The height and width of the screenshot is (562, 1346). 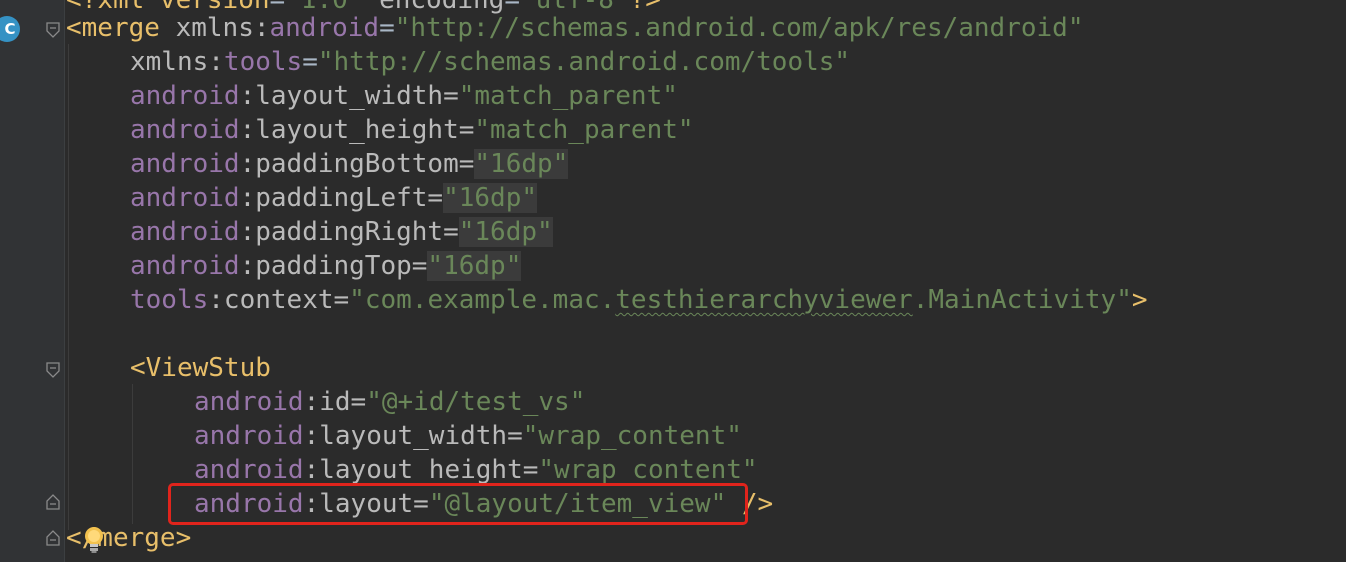 I want to click on token-tag: <merge, so click(x=113, y=28).